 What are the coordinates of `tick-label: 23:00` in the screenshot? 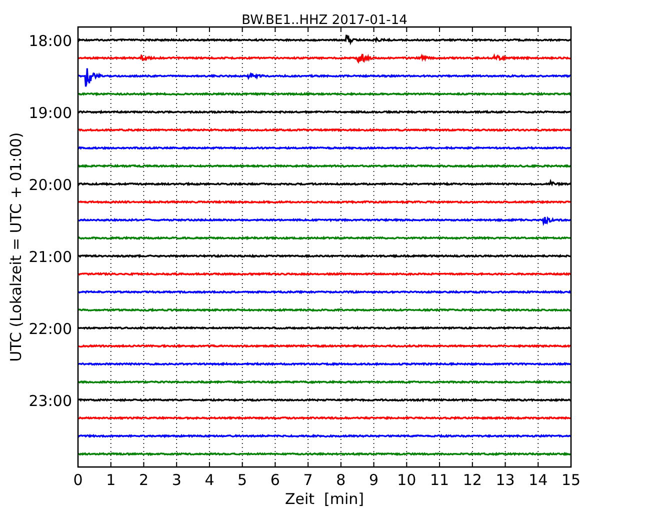 It's located at (50, 401).